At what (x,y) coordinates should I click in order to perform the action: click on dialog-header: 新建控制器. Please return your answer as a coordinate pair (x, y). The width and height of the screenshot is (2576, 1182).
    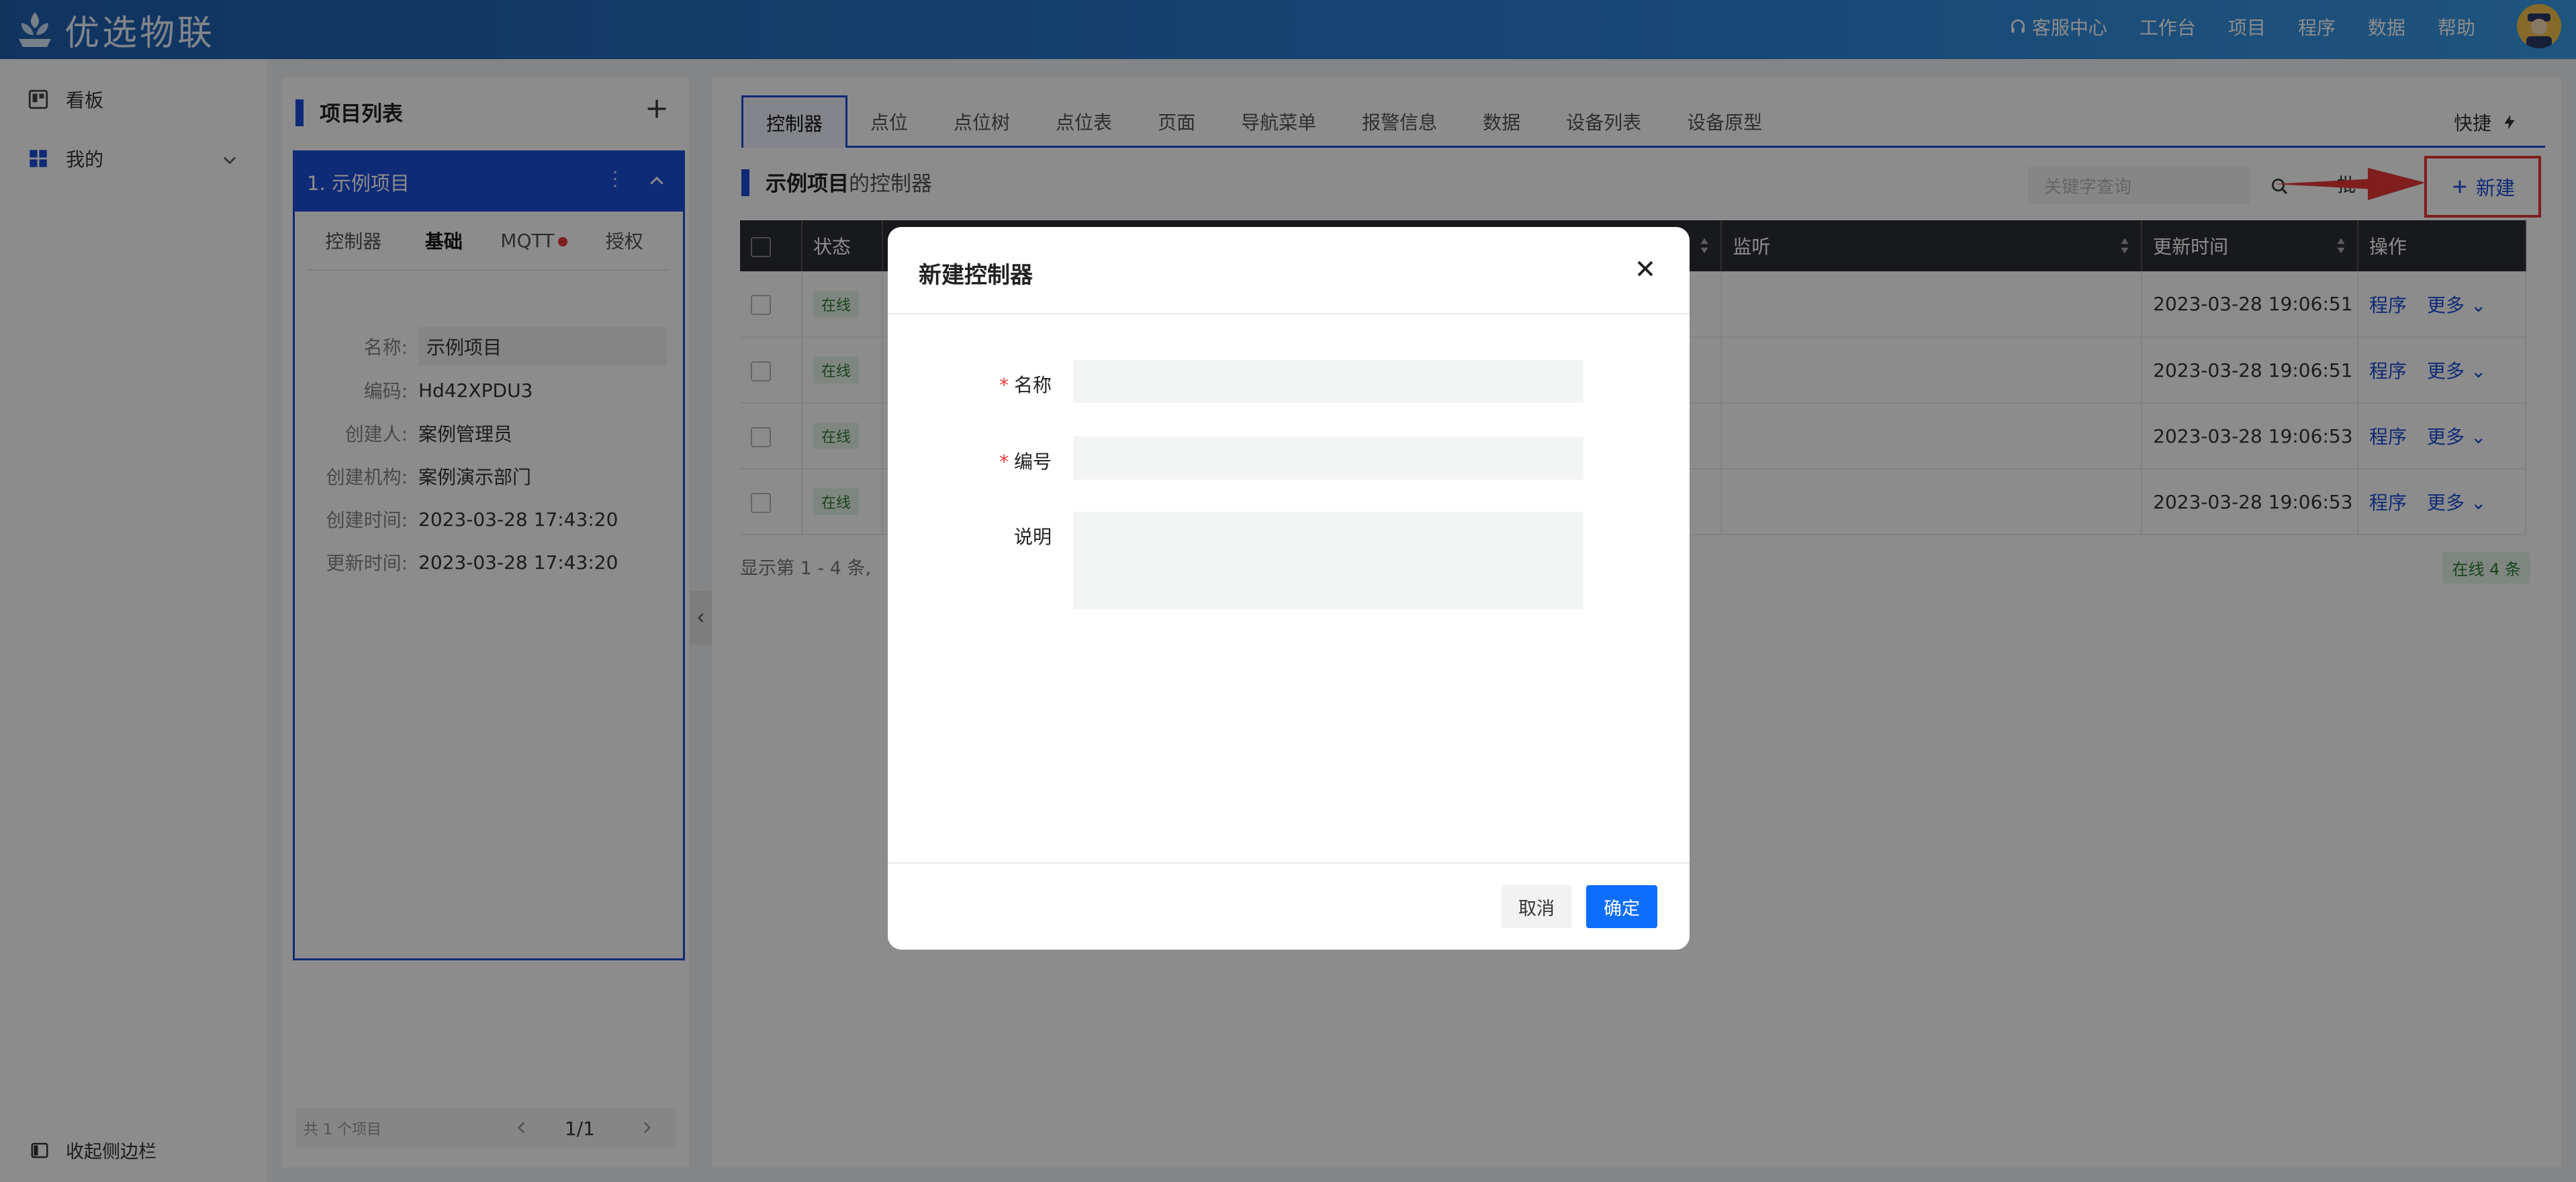
    Looking at the image, I should click on (1289, 270).